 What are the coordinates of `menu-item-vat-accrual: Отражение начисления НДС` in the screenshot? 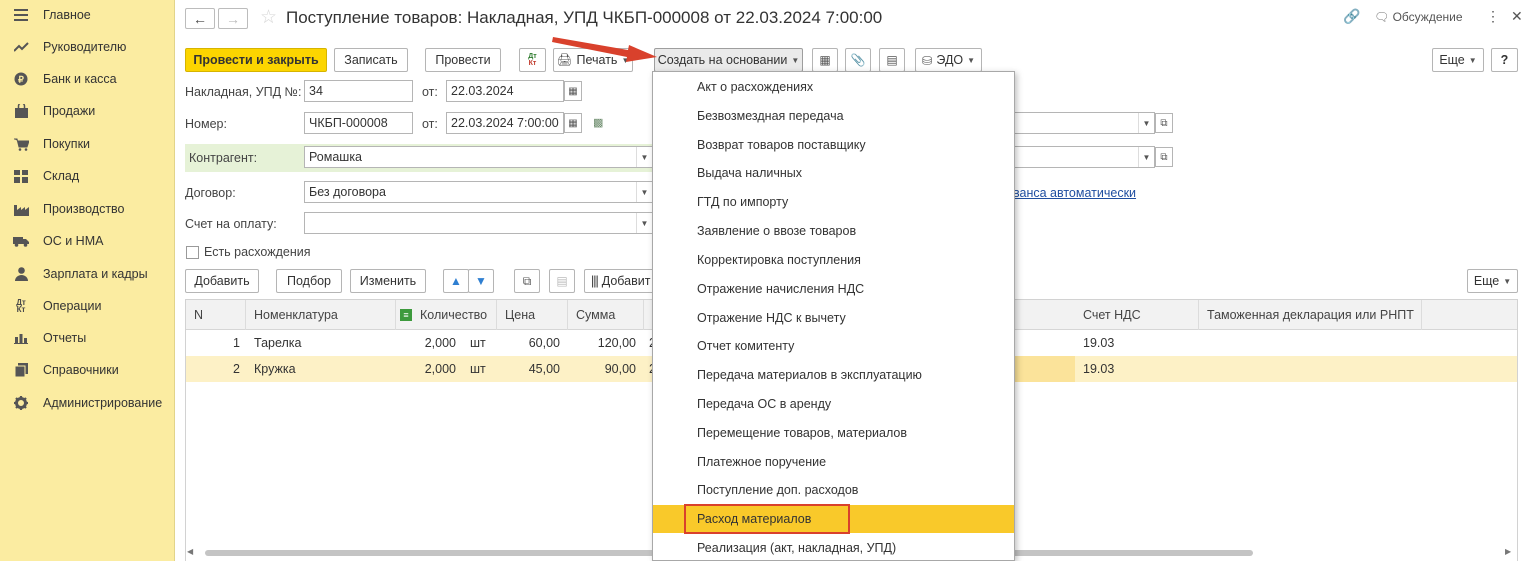 It's located at (833, 289).